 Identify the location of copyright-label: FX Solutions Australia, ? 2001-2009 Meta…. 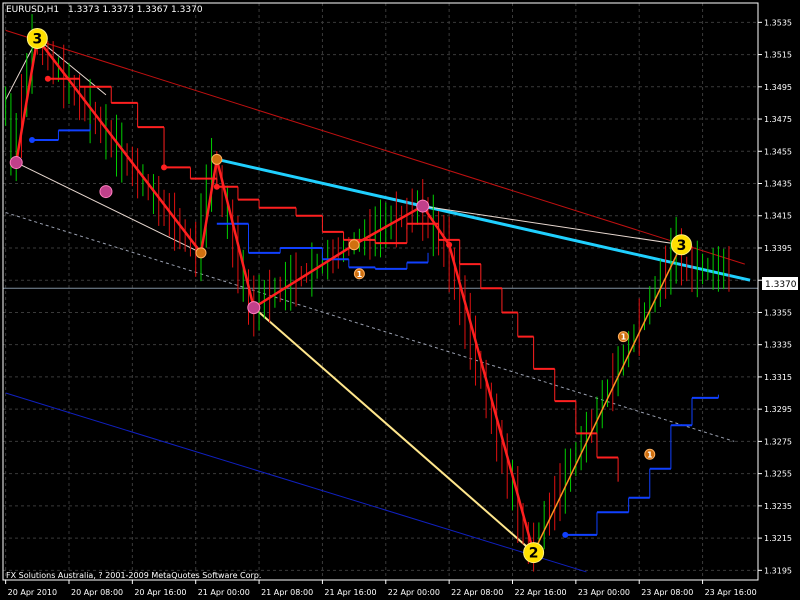
(133, 575).